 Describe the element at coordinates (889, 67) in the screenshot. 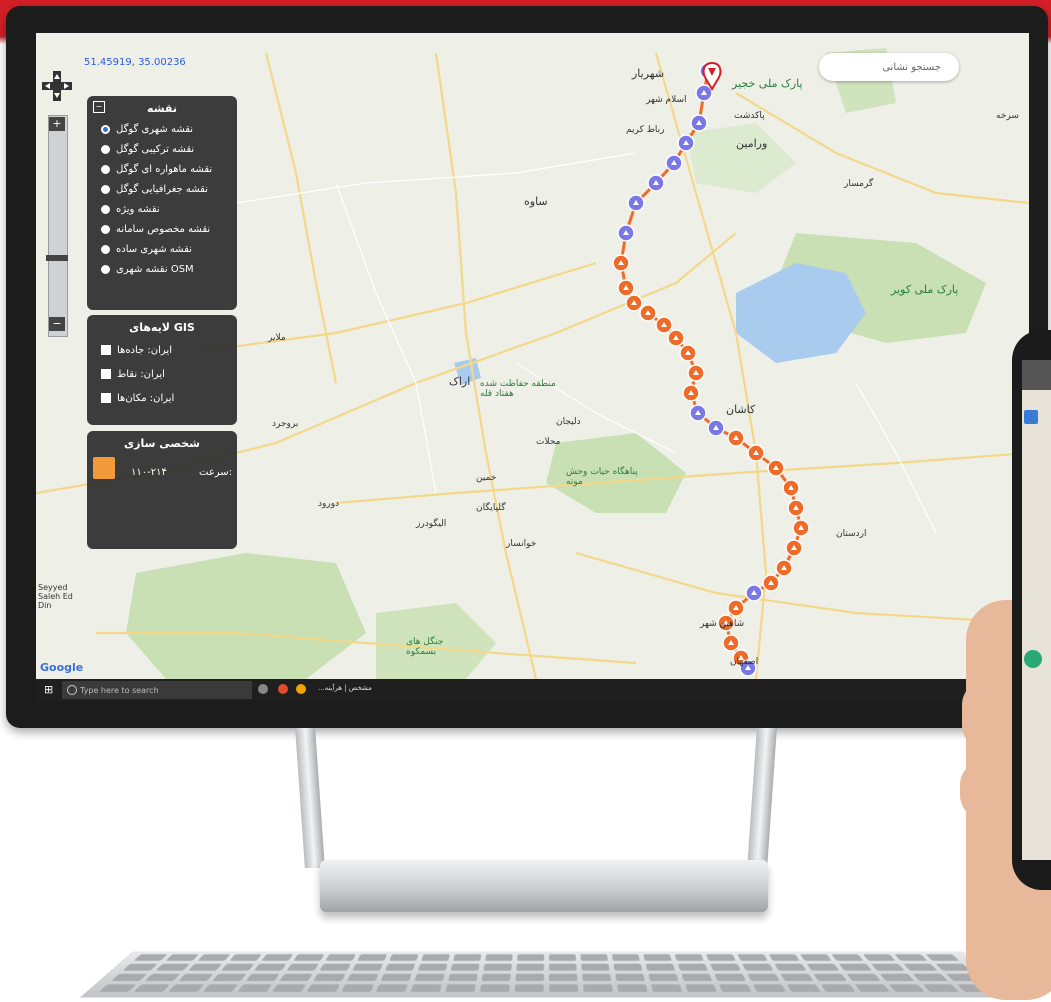

I see `address-search-input: جستجو نشانی` at that location.